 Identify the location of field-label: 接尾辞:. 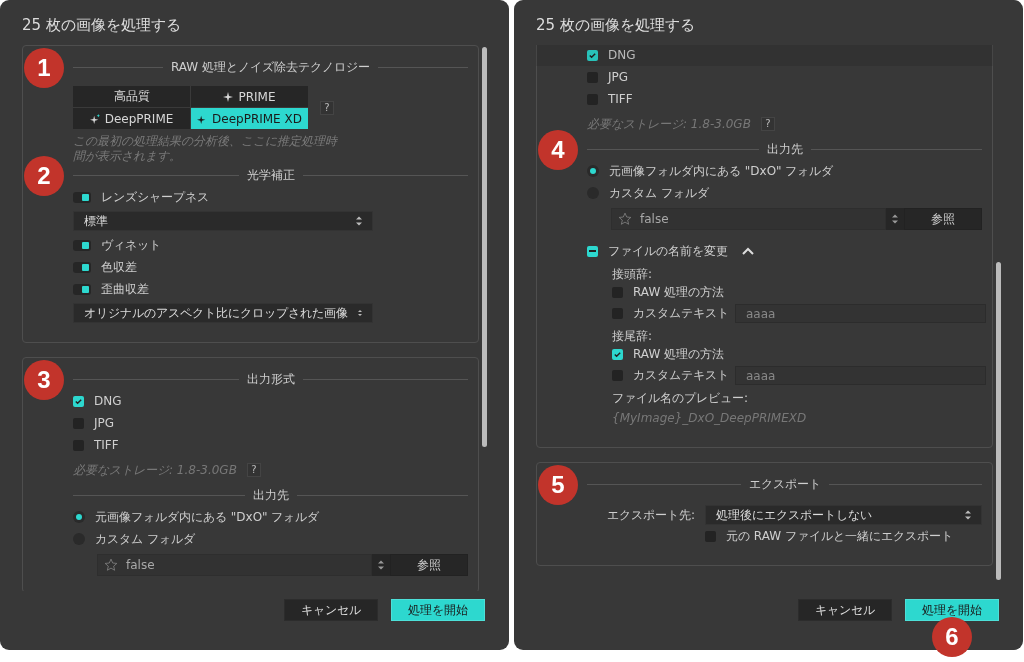
(633, 336).